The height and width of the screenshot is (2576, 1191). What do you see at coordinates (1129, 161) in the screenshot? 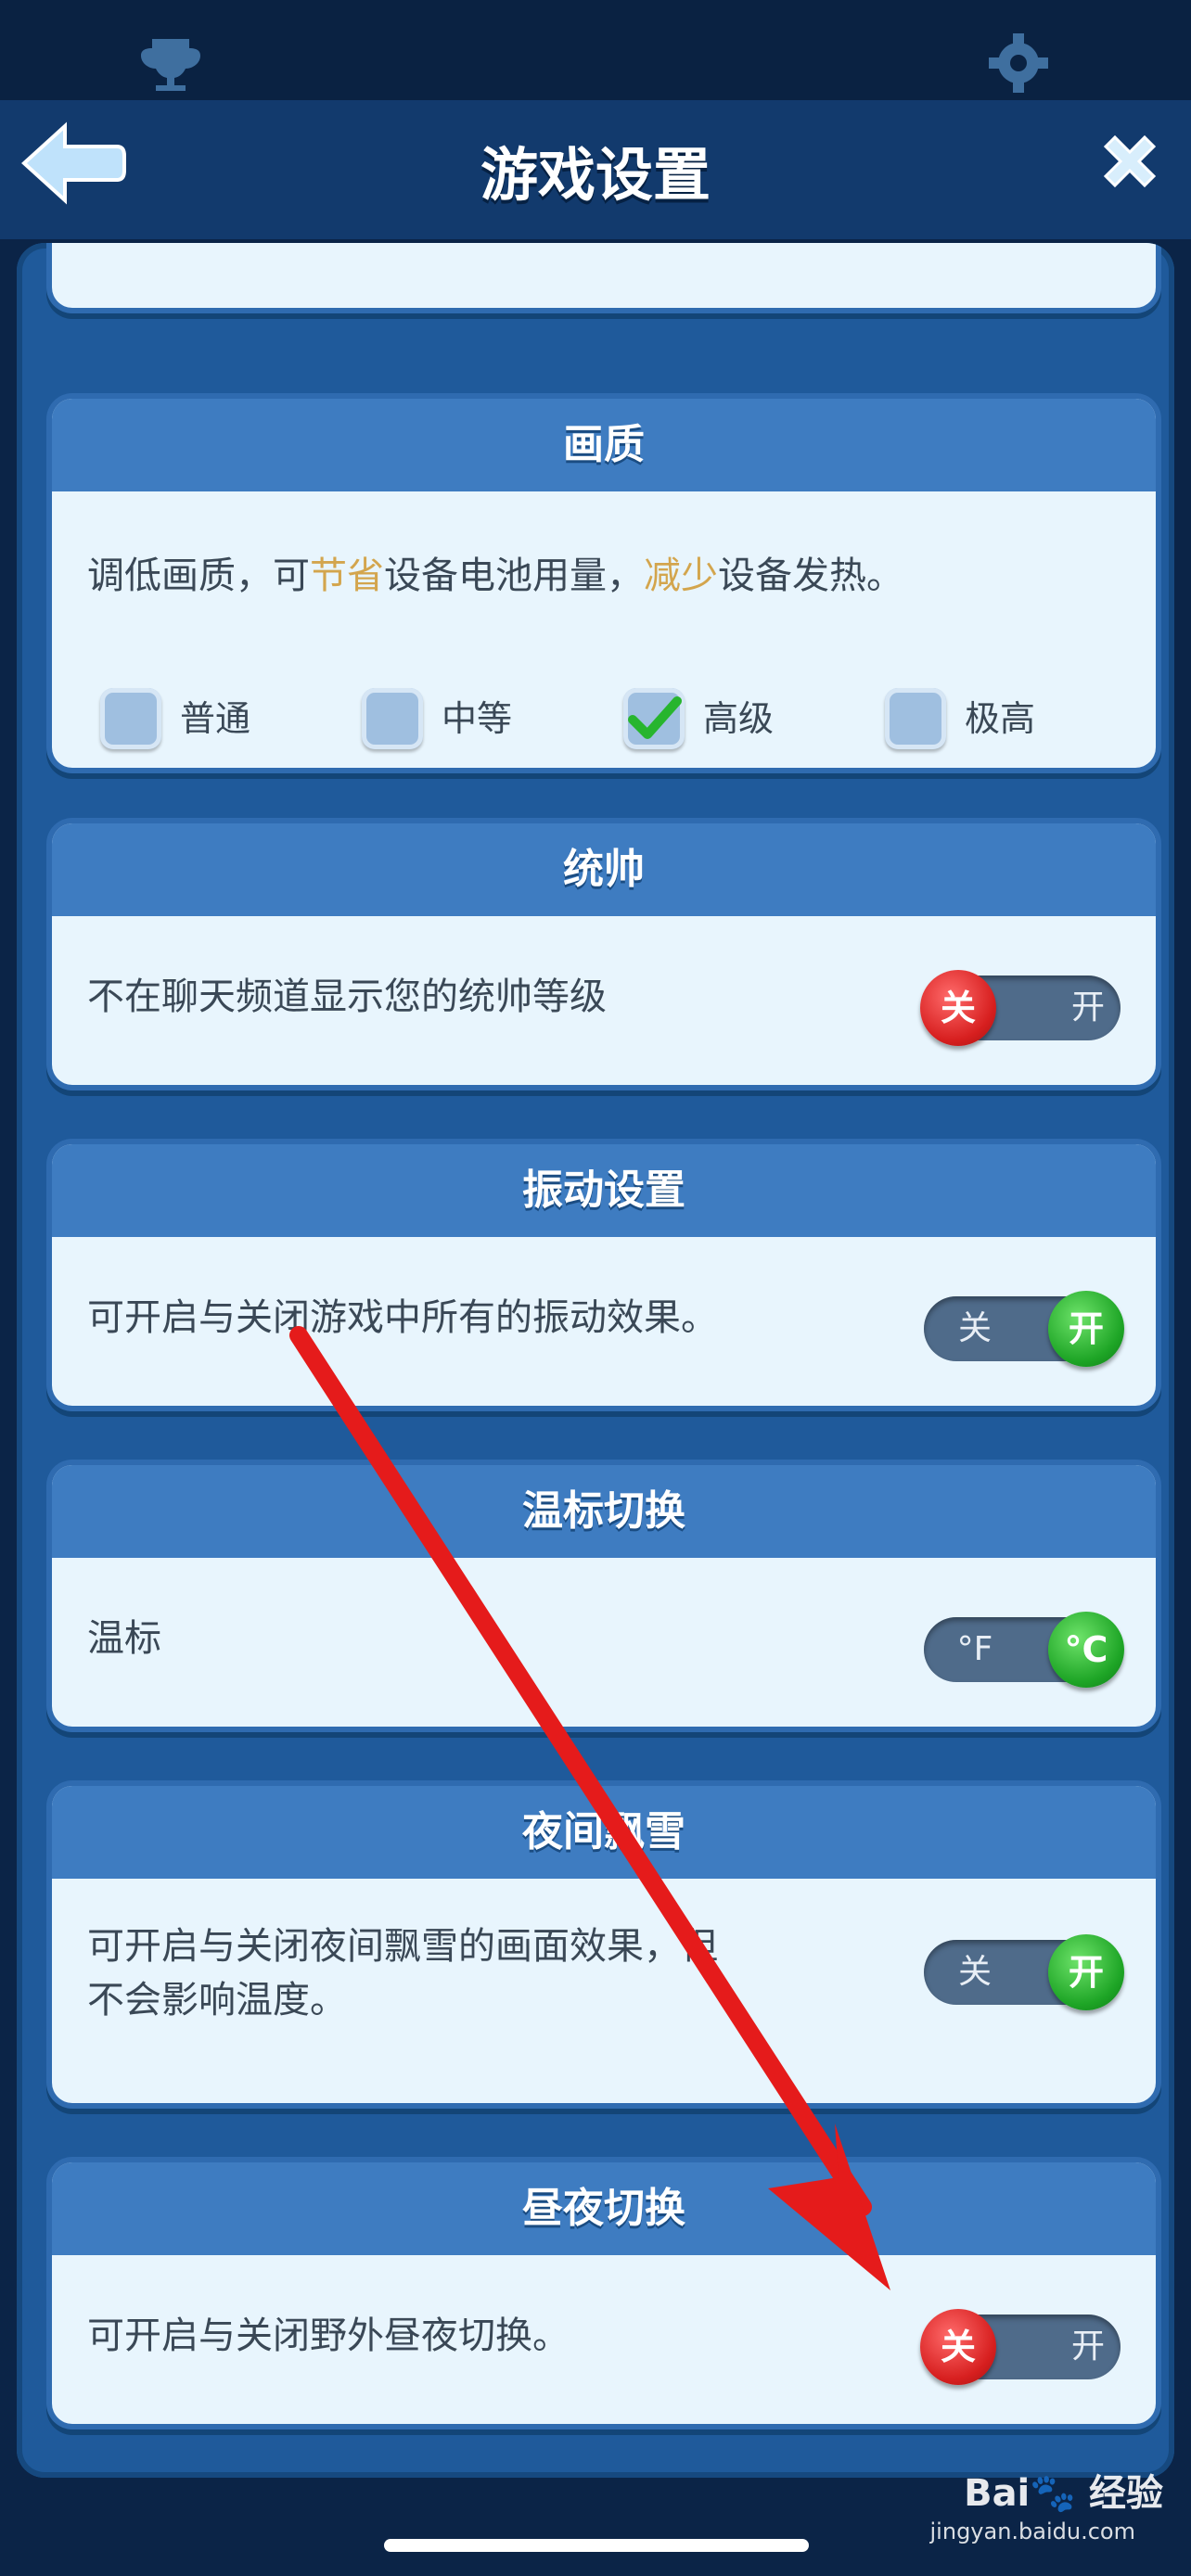
I see `close-icon` at bounding box center [1129, 161].